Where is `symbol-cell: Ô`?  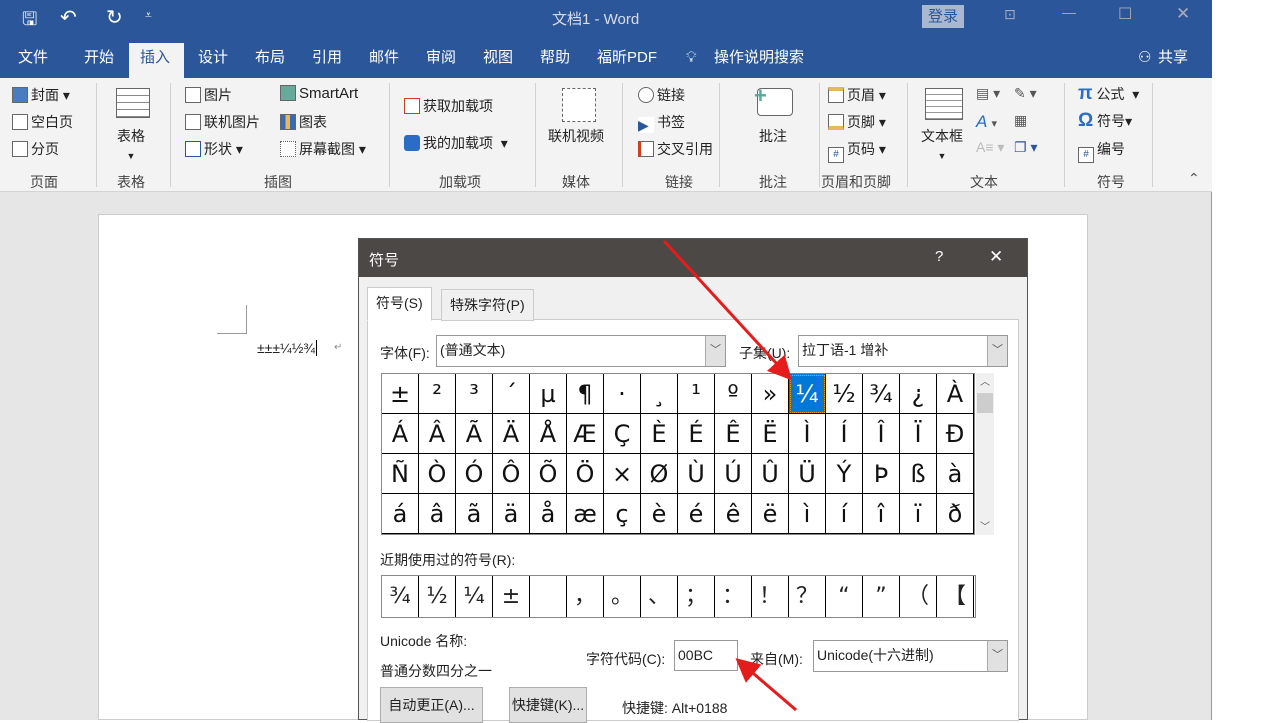
symbol-cell: Ô is located at coordinates (511, 474).